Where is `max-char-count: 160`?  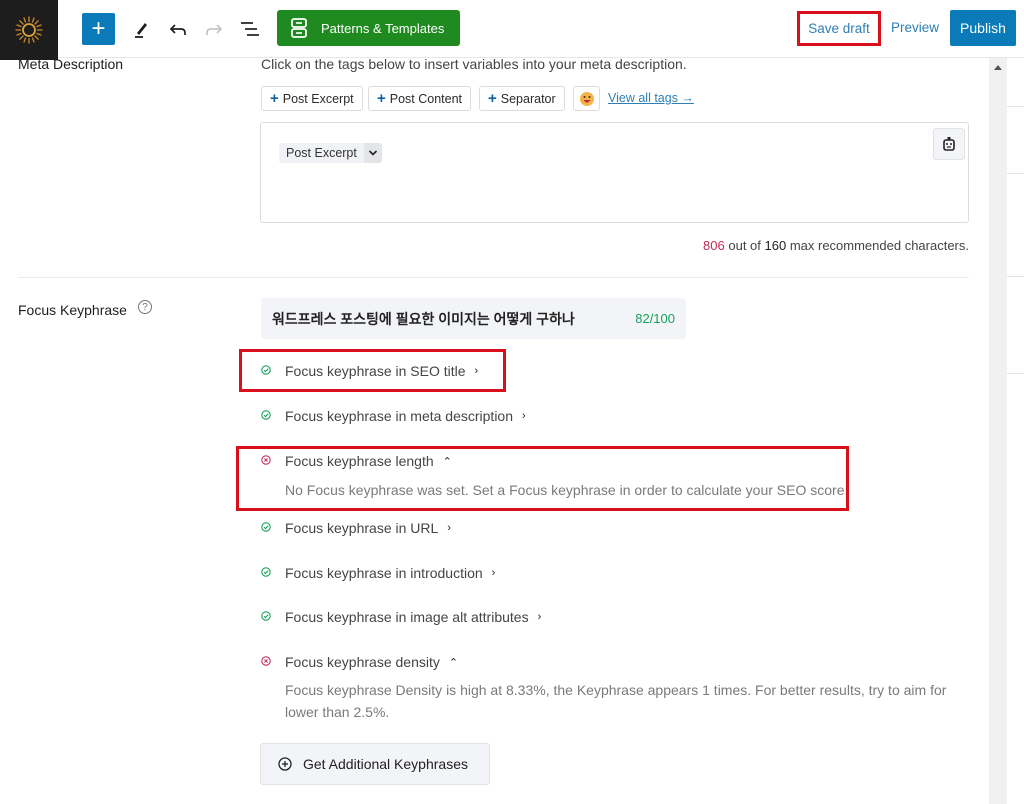
max-char-count: 160 is located at coordinates (775, 245).